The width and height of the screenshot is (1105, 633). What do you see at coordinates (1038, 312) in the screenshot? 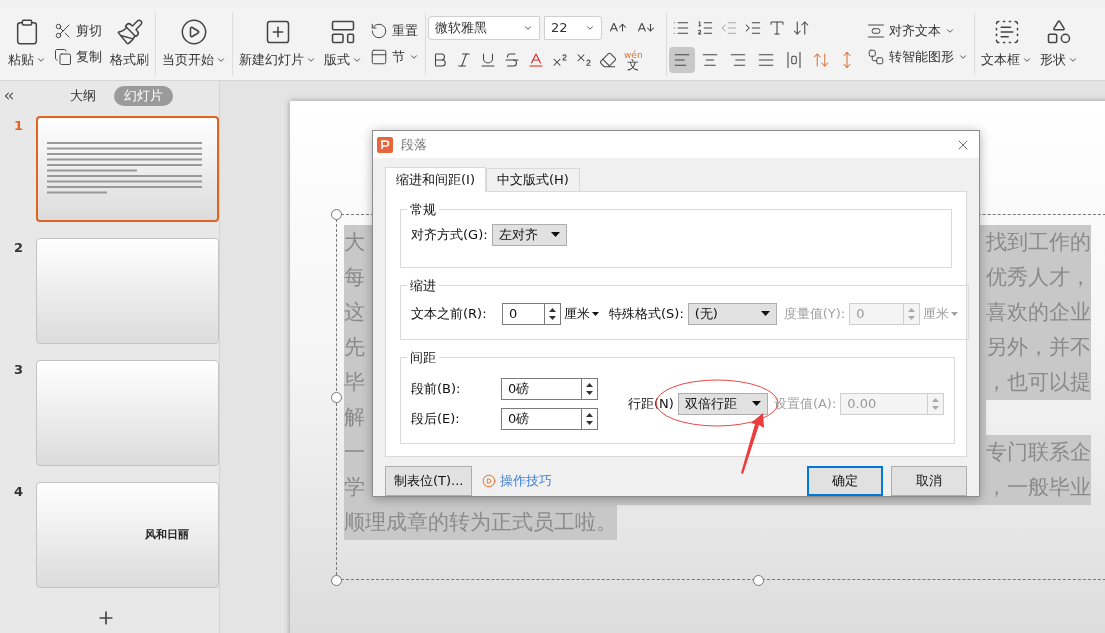
I see `slide-text: 喜欢的企业` at bounding box center [1038, 312].